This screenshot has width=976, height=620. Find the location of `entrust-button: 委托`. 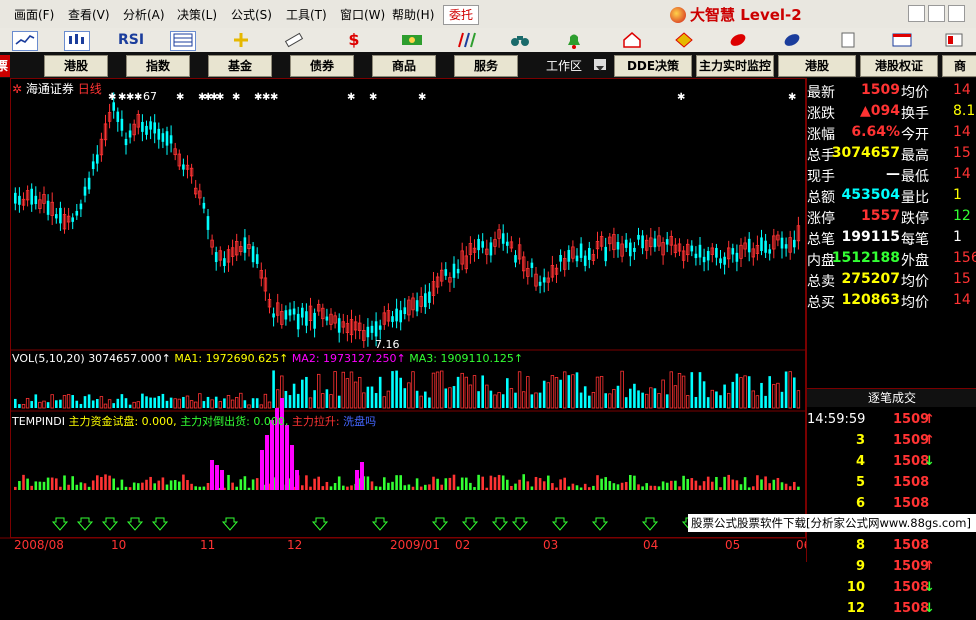

entrust-button: 委托 is located at coordinates (461, 15).